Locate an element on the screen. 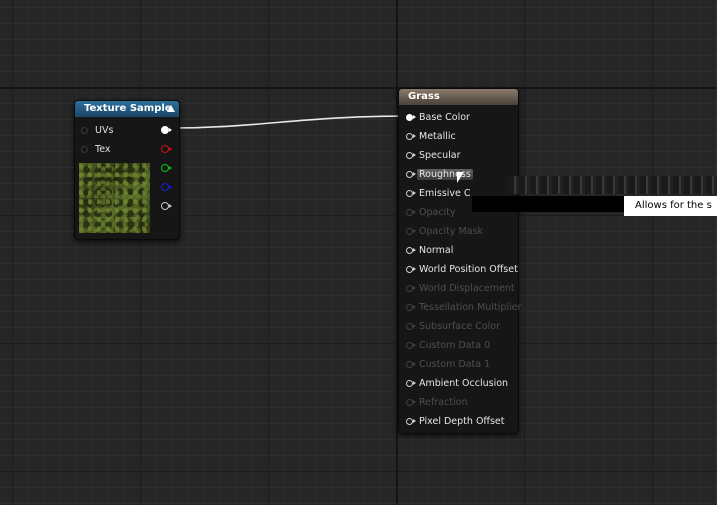 This screenshot has width=717, height=505. material-pin-label: Refraction is located at coordinates (443, 402).